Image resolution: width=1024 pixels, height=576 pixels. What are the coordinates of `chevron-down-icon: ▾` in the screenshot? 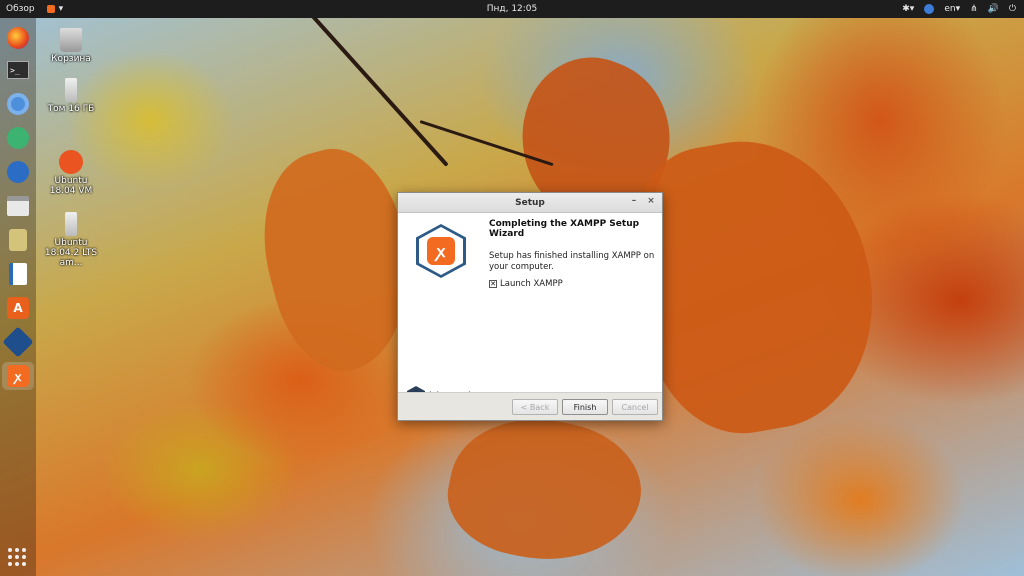 It's located at (61, 9).